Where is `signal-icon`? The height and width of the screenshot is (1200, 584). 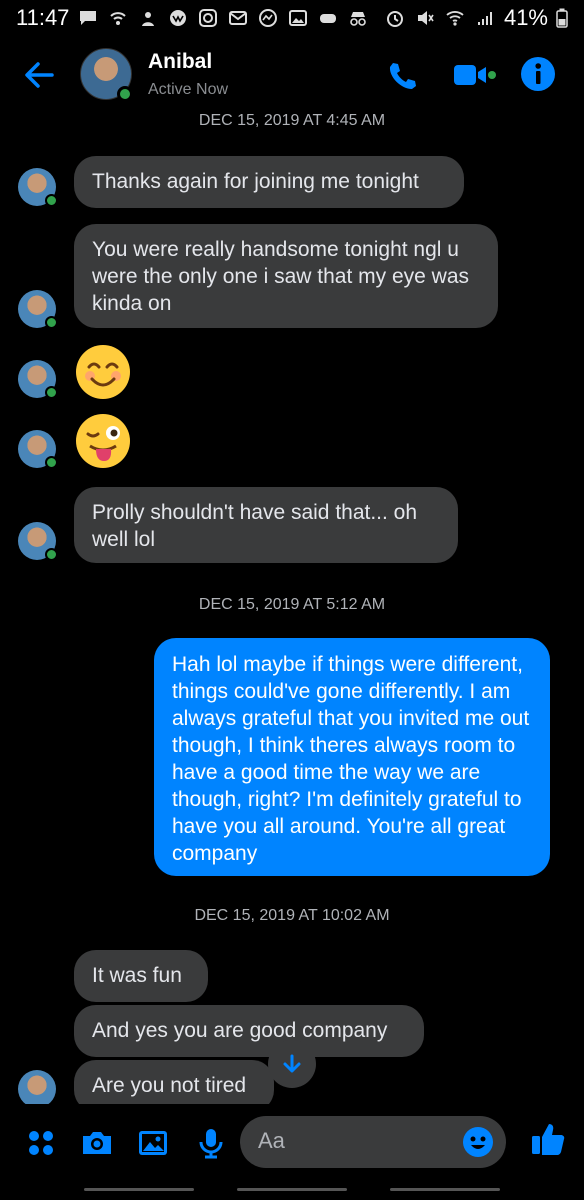
signal-icon is located at coordinates (485, 18).